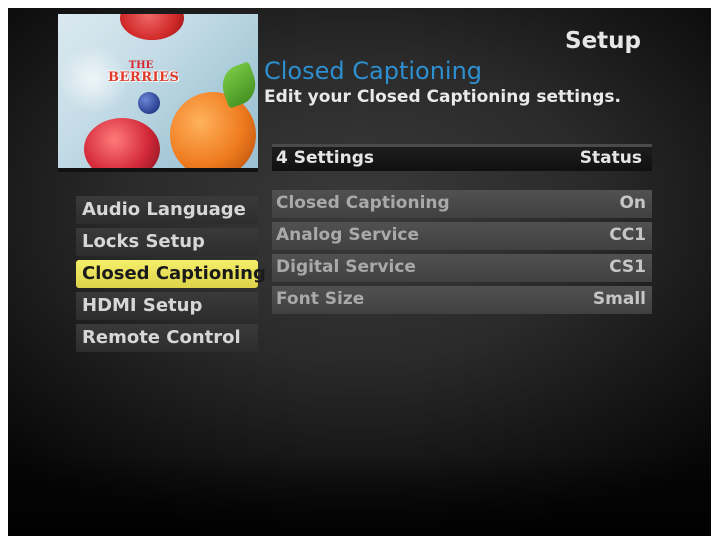 This screenshot has height=540, width=717. I want to click on menu-item-remote-control: Remote Control, so click(167, 338).